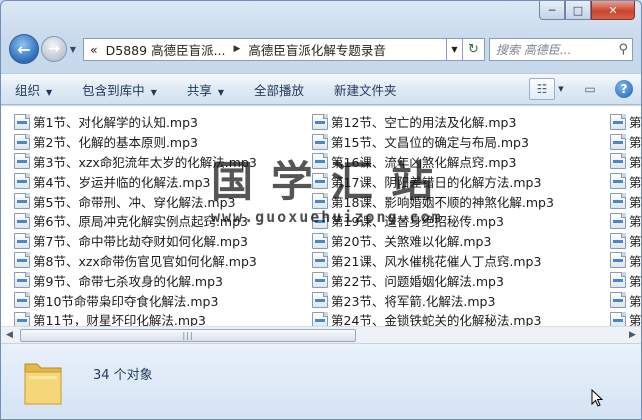 This screenshot has width=642, height=420. I want to click on help-button: ?, so click(624, 89).